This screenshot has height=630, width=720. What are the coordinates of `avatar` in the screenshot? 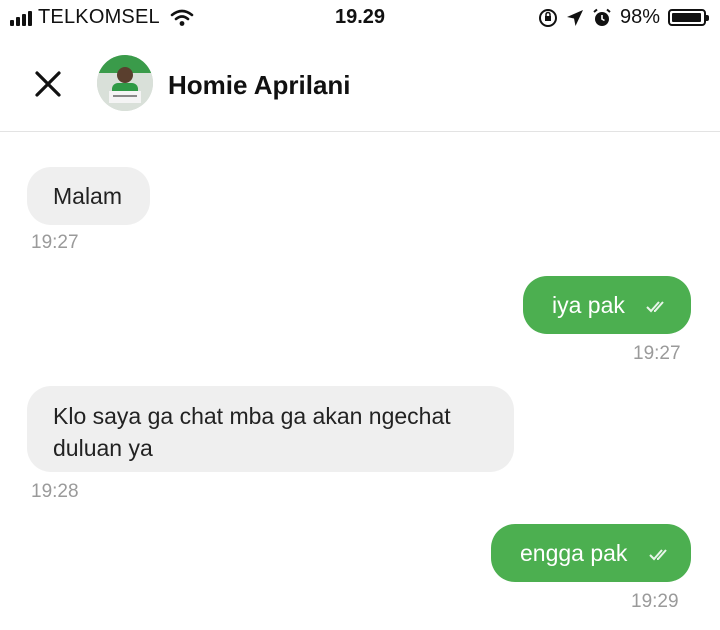 It's located at (125, 83).